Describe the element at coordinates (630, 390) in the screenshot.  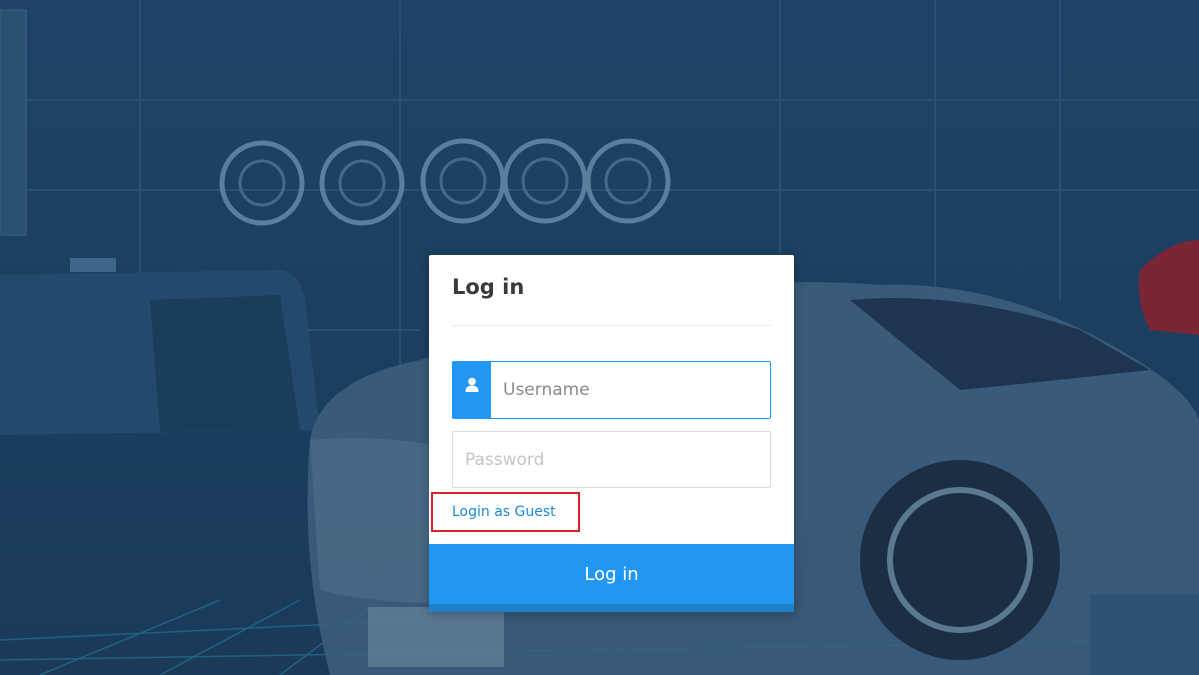
I see `username-input` at that location.